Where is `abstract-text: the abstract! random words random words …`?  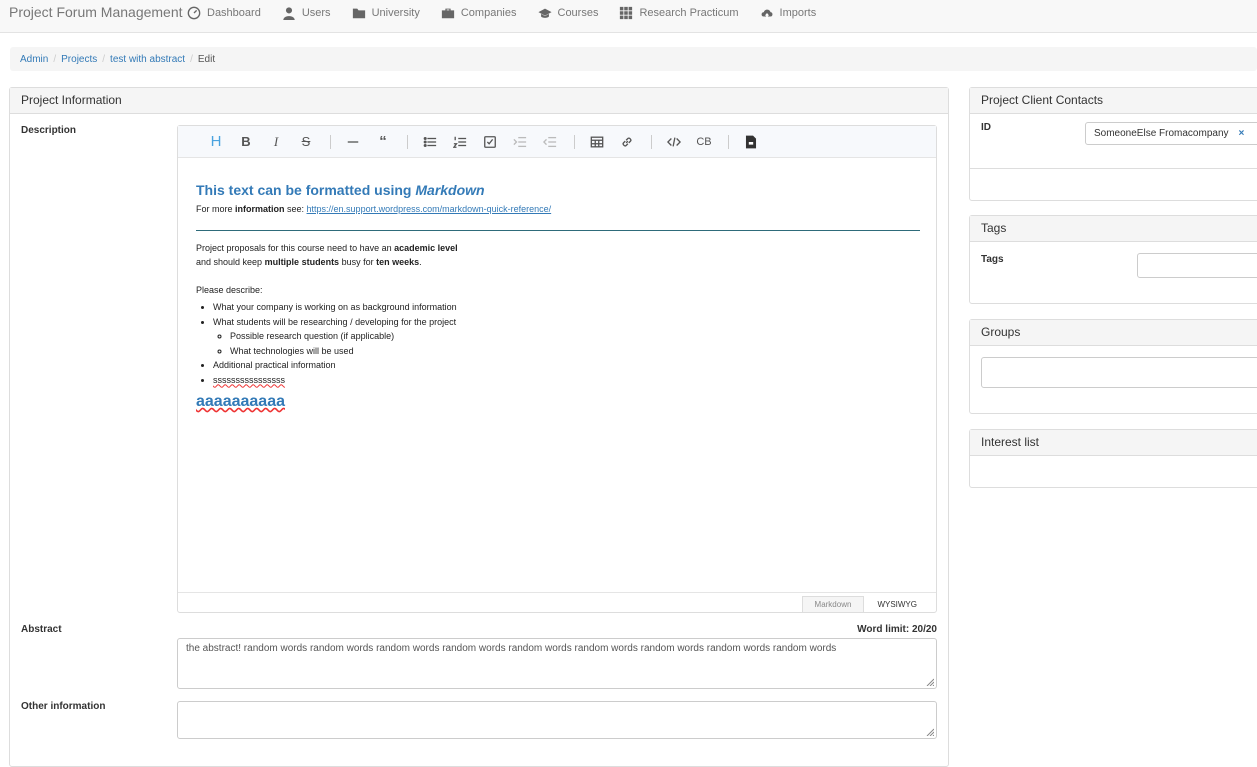 abstract-text: the abstract! random words random words … is located at coordinates (511, 648).